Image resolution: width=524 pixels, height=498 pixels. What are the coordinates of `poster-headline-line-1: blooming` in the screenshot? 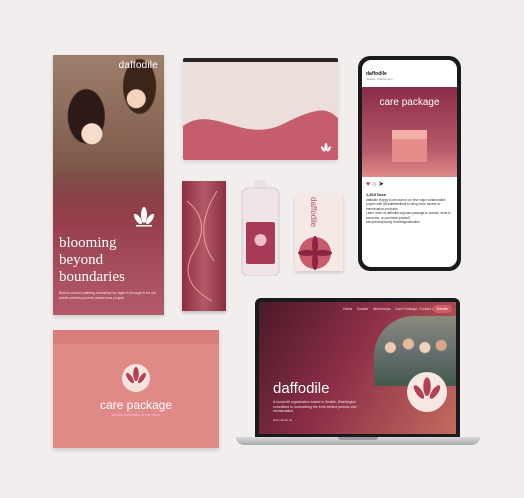 It's located at (88, 243).